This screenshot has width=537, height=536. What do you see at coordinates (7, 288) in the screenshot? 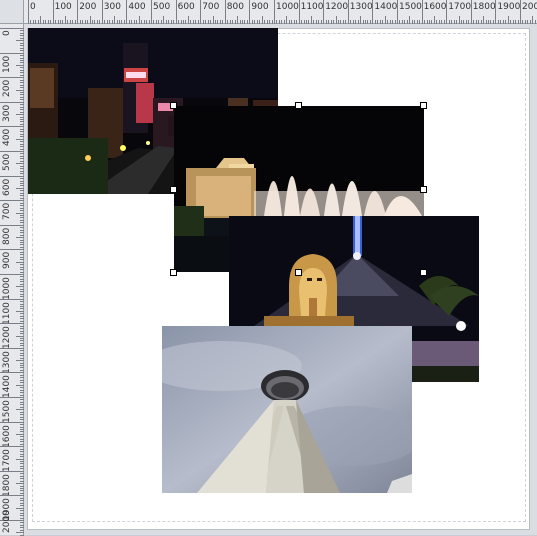
I see `ruler-label: 1000` at bounding box center [7, 288].